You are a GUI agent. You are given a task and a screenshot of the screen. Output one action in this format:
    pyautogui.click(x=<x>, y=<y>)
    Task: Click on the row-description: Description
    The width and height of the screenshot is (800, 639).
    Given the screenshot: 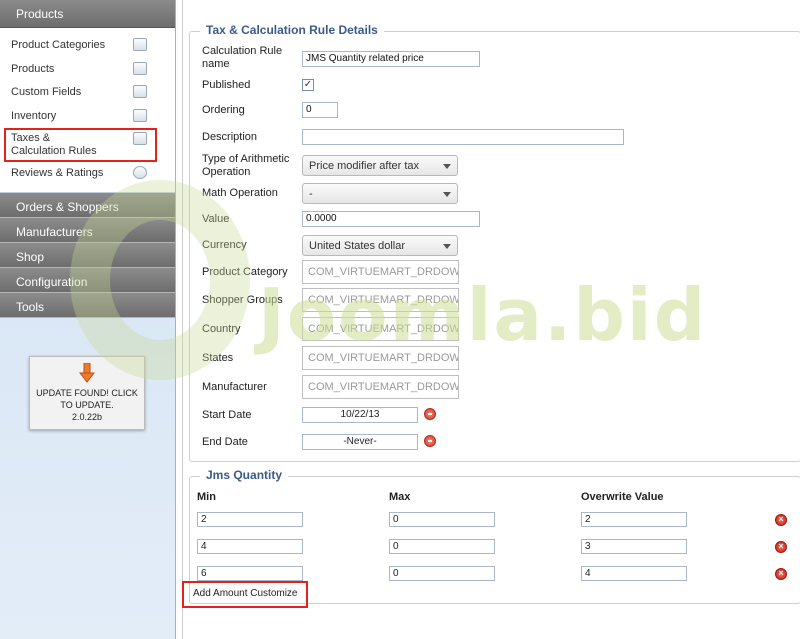 What is the action you would take?
    pyautogui.click(x=482, y=140)
    